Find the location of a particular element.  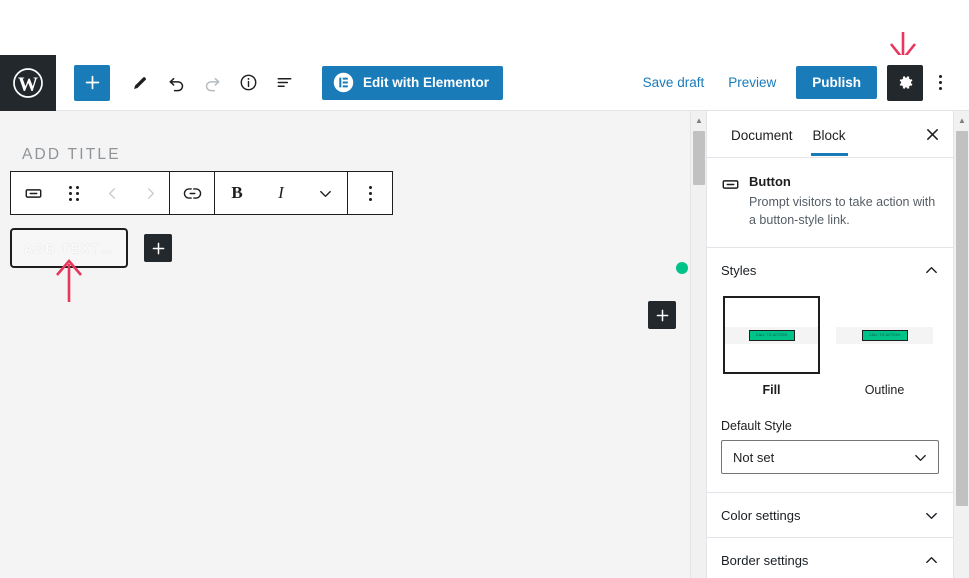

block-toolbar: B I is located at coordinates (201, 193).